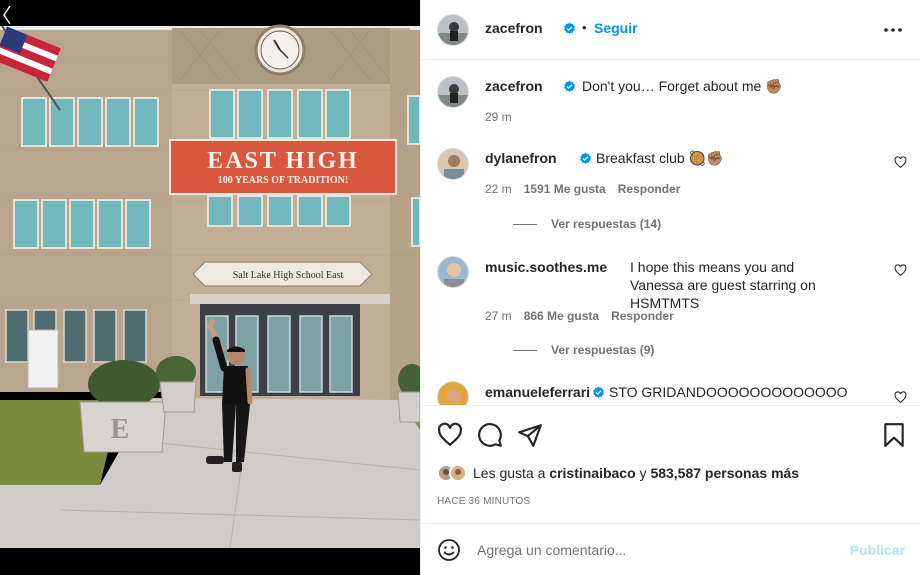 The image size is (920, 575). Describe the element at coordinates (458, 473) in the screenshot. I see `liker-avatar` at that location.